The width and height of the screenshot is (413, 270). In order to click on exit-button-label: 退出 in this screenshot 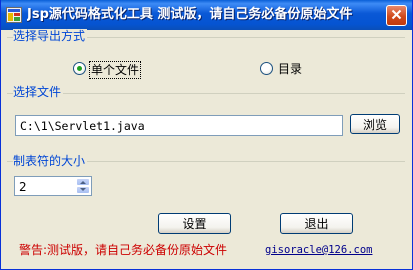, I will do `click(316, 224)`.